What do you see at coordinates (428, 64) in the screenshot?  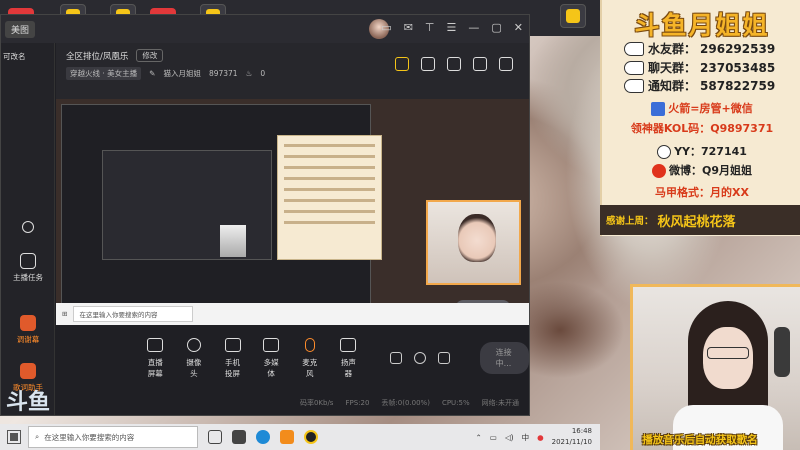 I see `lock-icon` at bounding box center [428, 64].